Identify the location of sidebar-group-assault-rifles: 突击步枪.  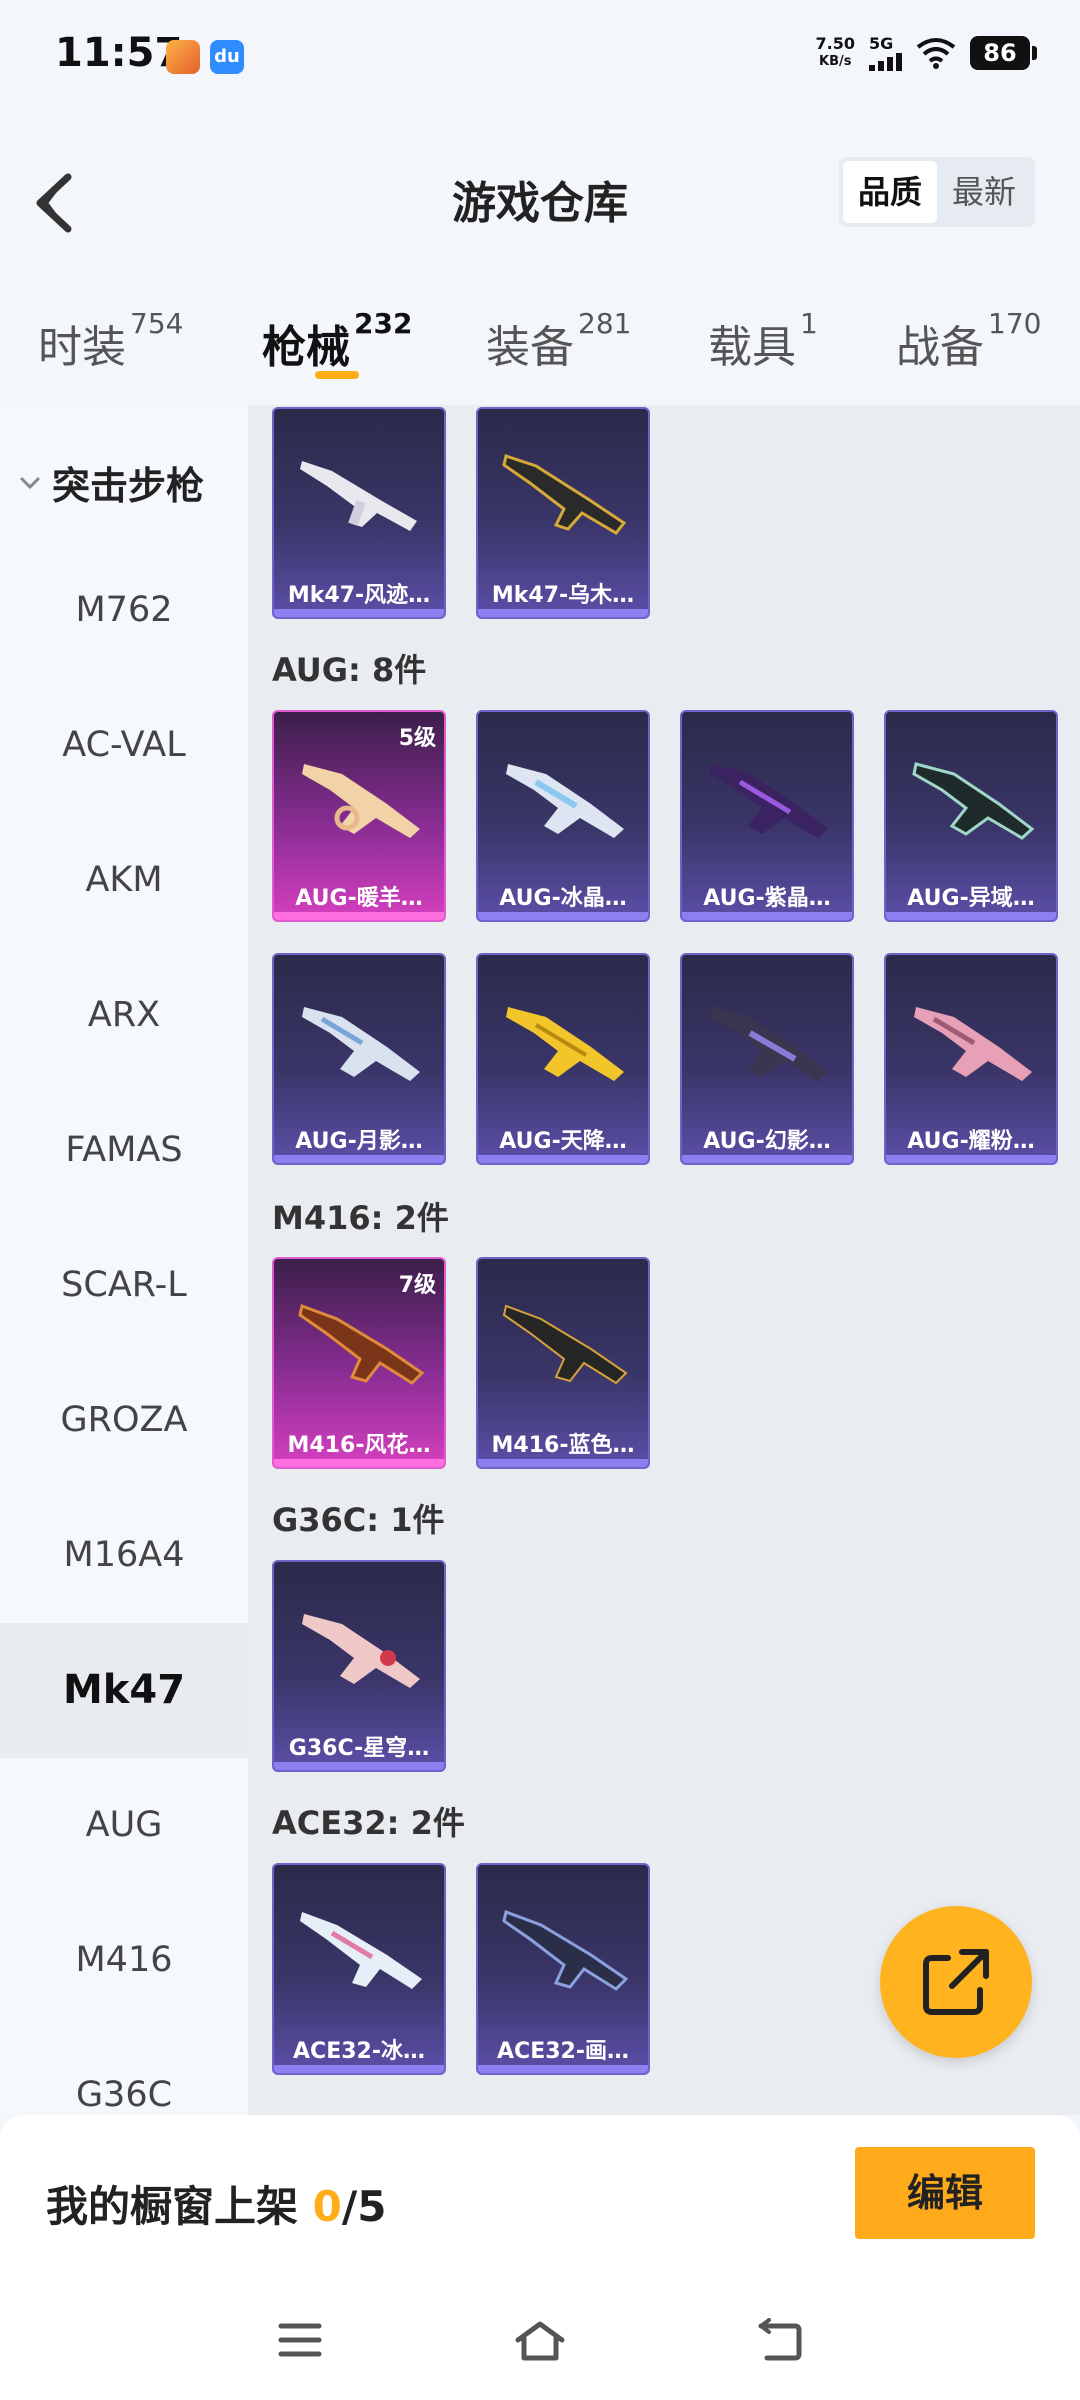
(111, 482).